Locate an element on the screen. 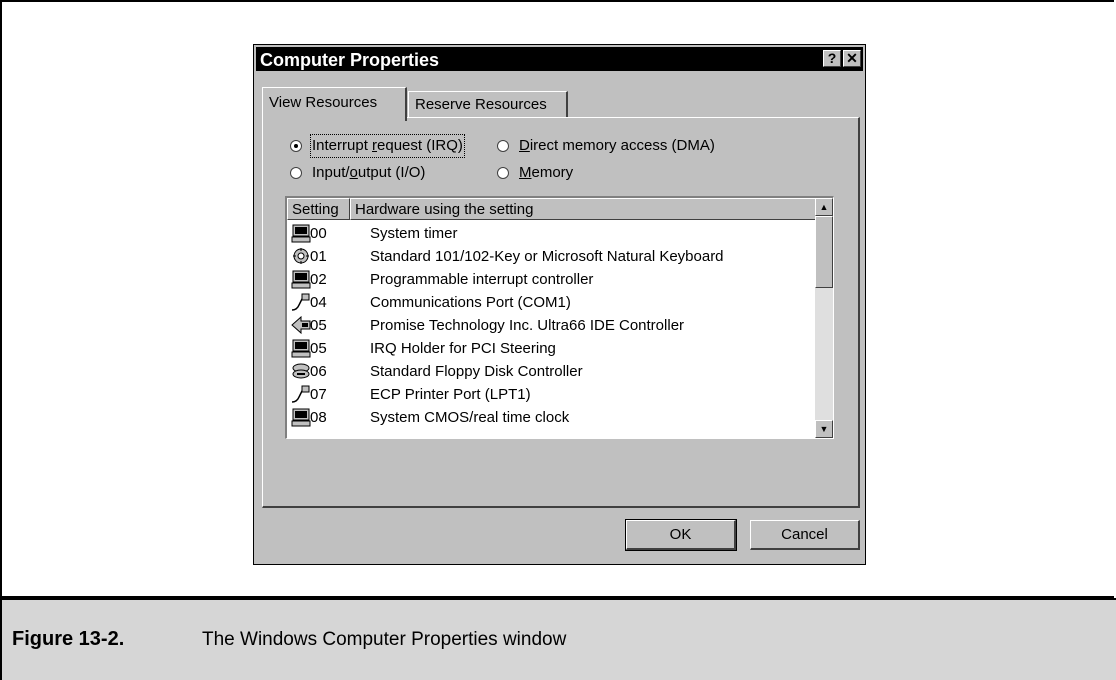 This screenshot has width=1116, height=680. hardware-name: System CMOS/real time clock is located at coordinates (470, 417).